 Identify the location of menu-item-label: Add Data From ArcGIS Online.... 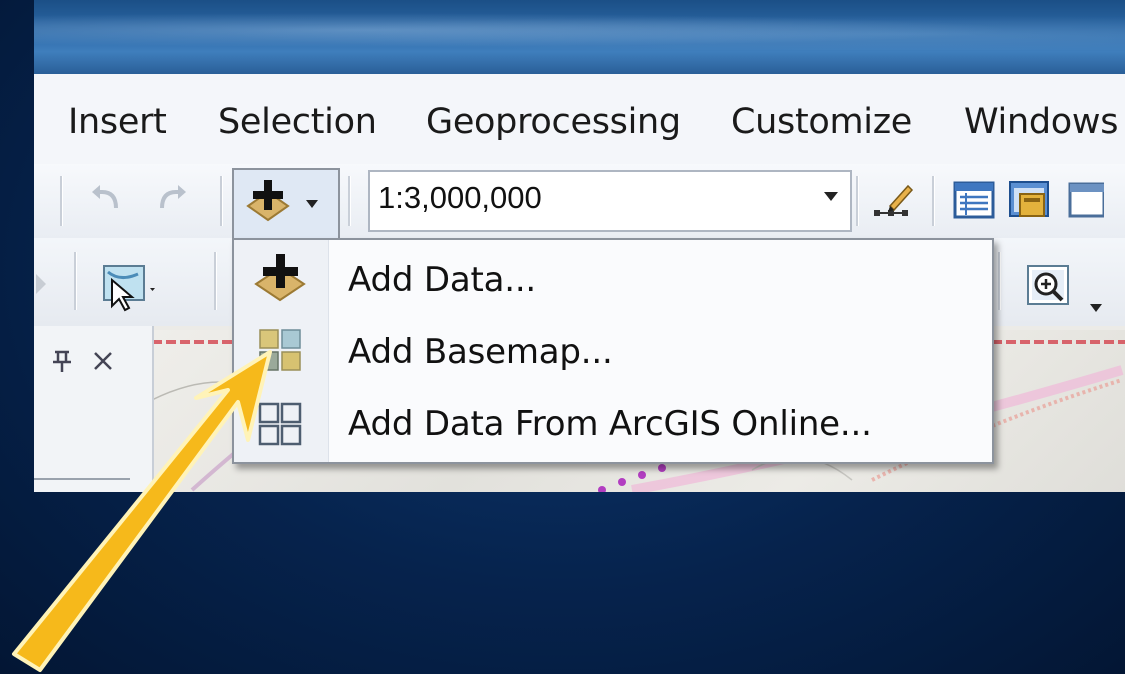
(610, 424).